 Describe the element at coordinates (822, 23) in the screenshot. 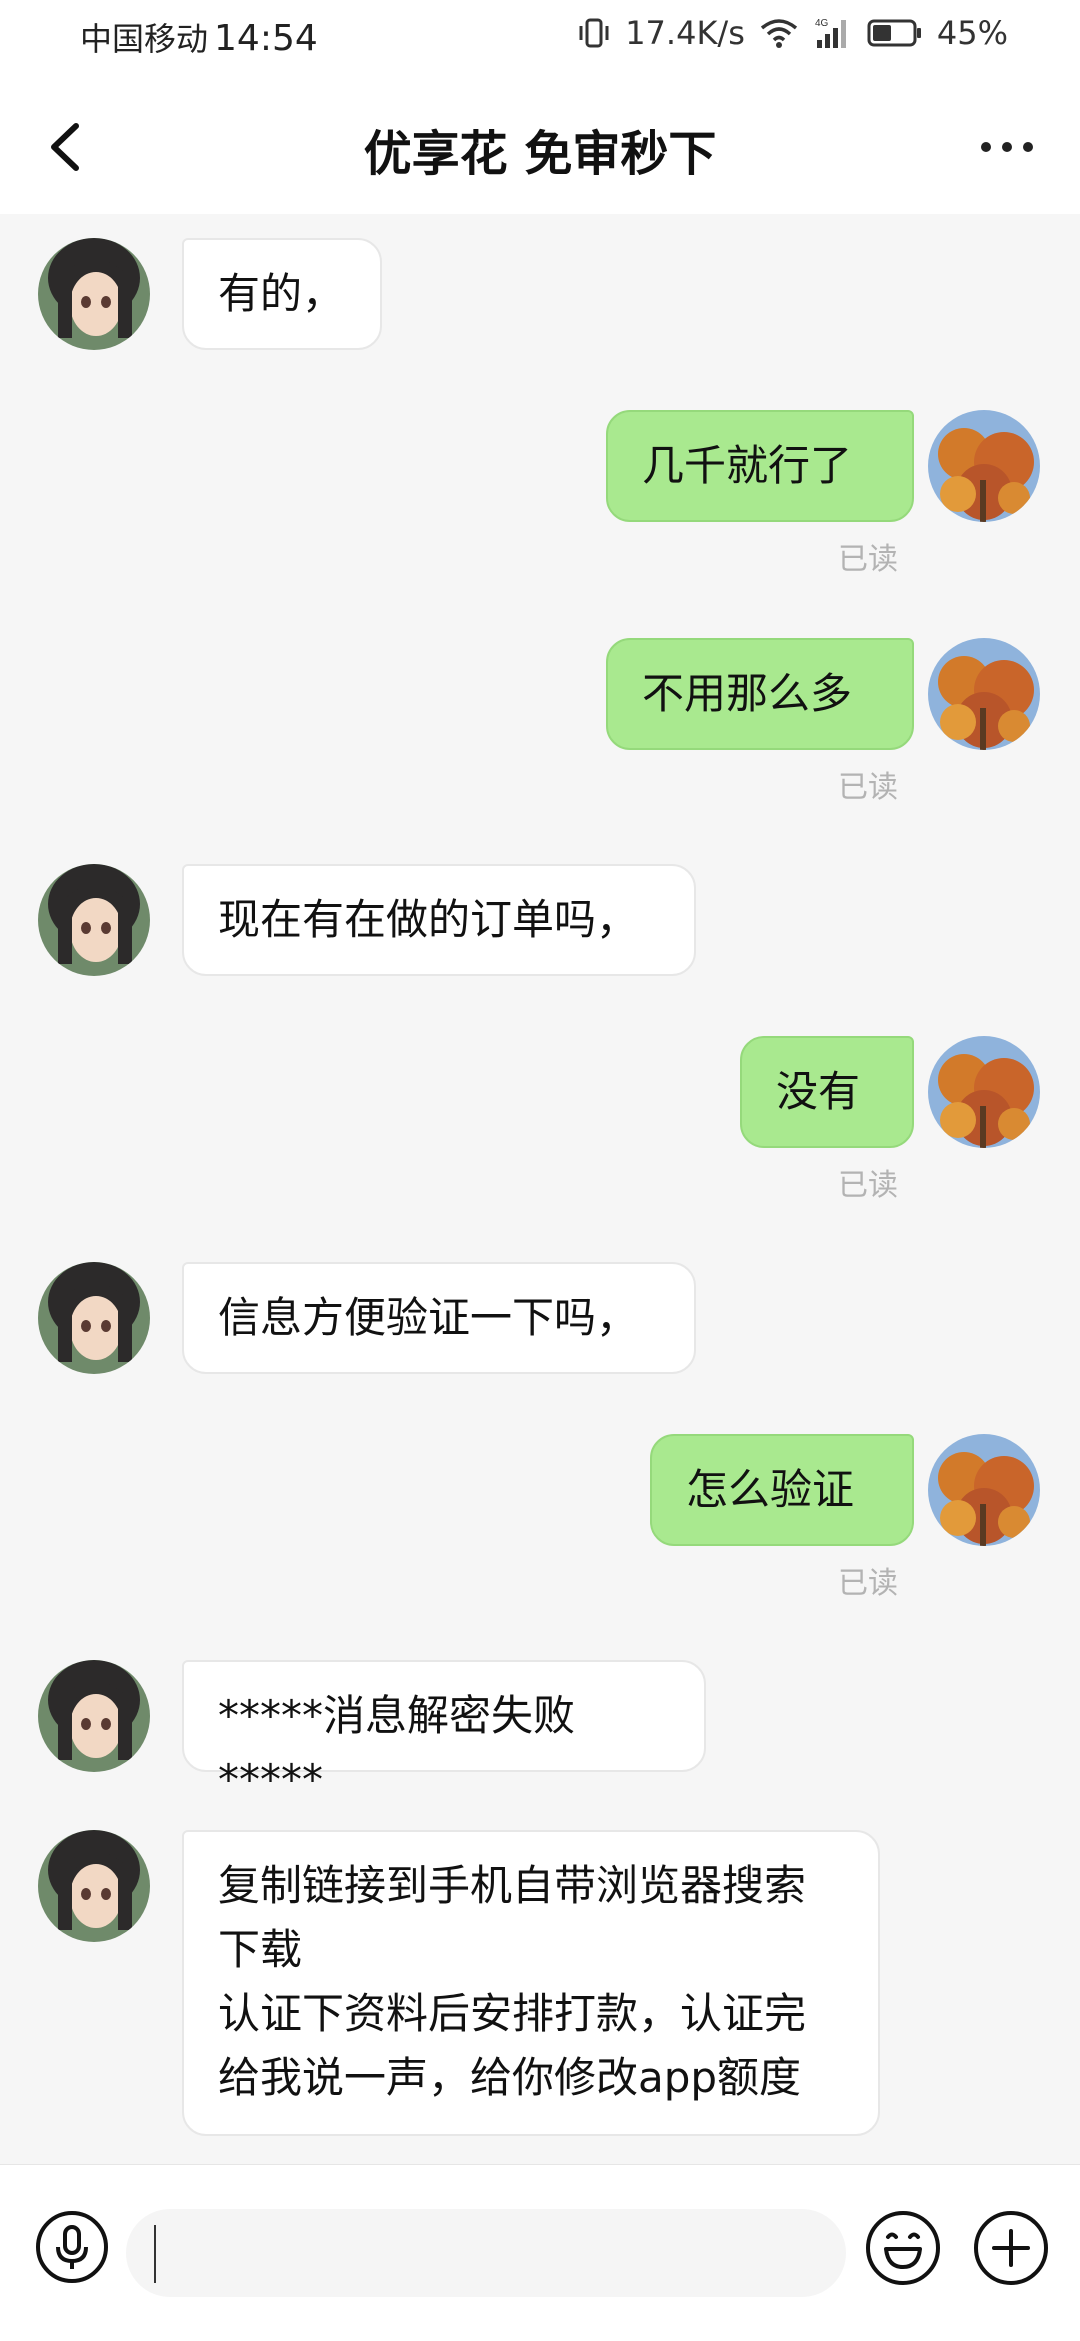

I see `svg-text: 4G` at that location.